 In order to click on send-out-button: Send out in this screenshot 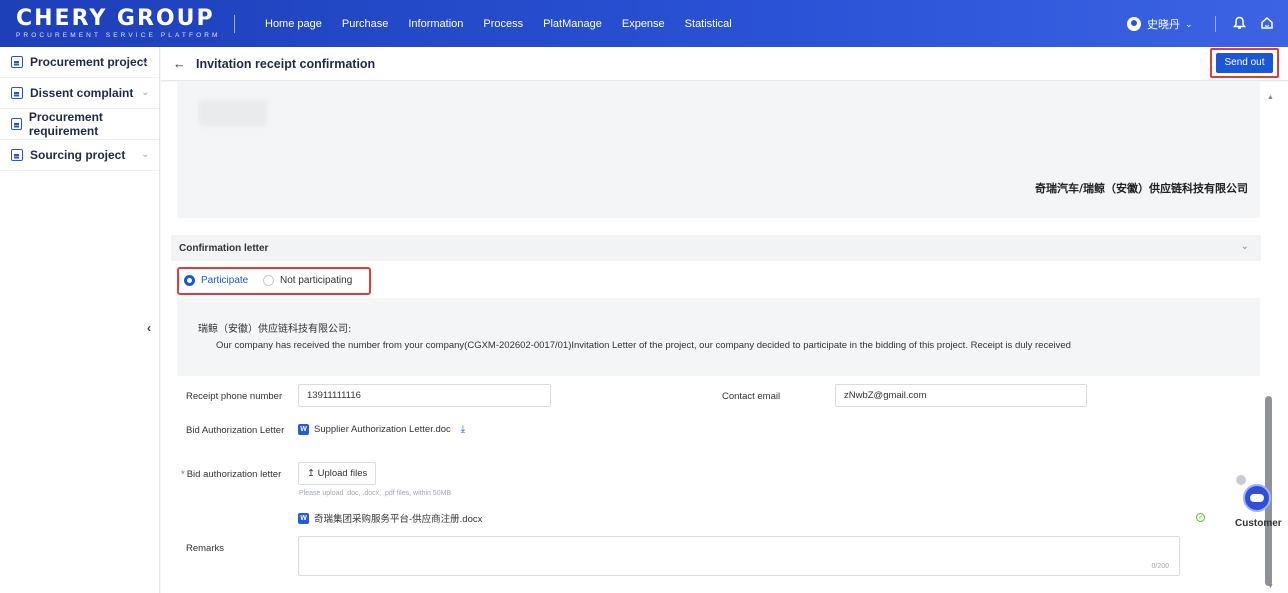, I will do `click(1244, 63)`.